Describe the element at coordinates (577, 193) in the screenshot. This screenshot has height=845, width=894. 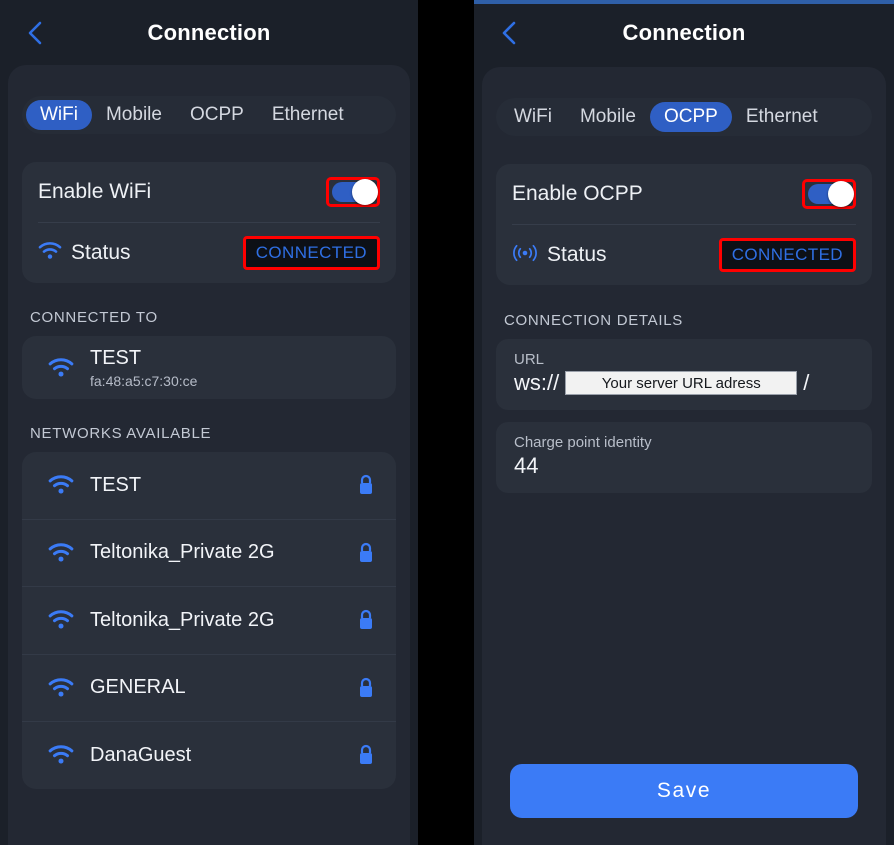
I see `enable-ocpp-label: Enable OCPP` at that location.